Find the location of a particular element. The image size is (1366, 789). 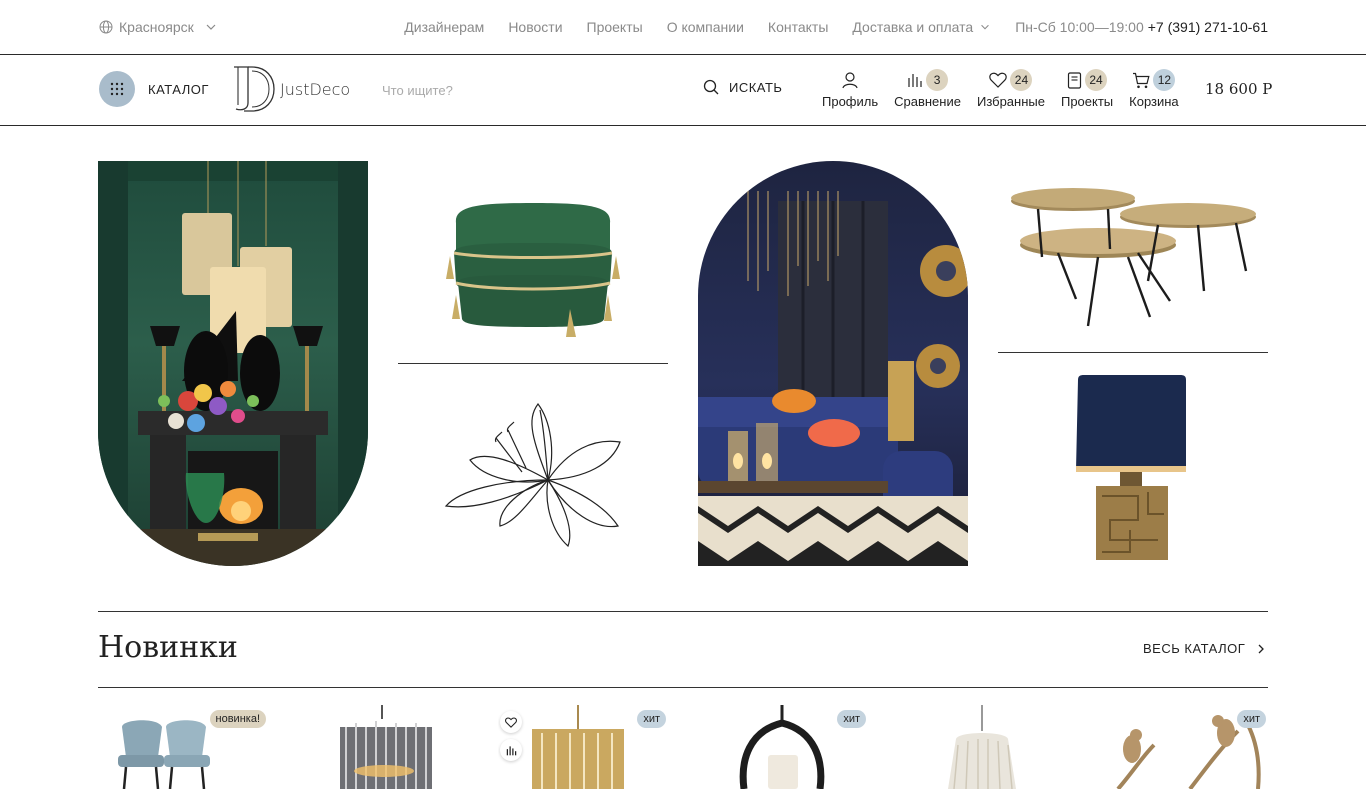

green-interior-illustration is located at coordinates (233, 363).